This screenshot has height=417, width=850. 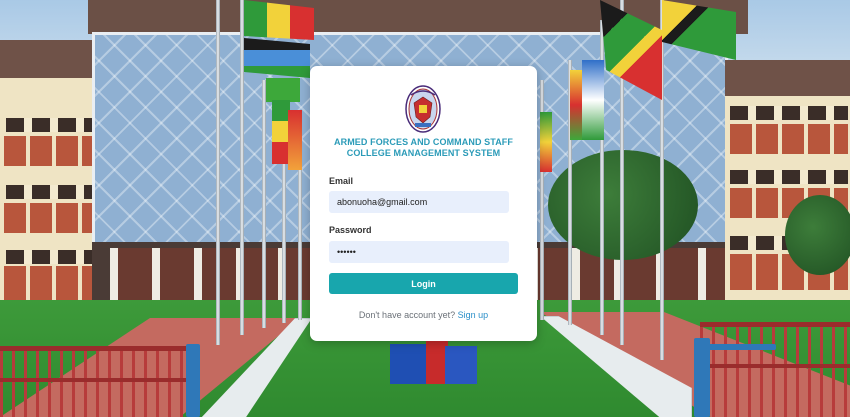 I want to click on right-building-roof, so click(x=787, y=78).